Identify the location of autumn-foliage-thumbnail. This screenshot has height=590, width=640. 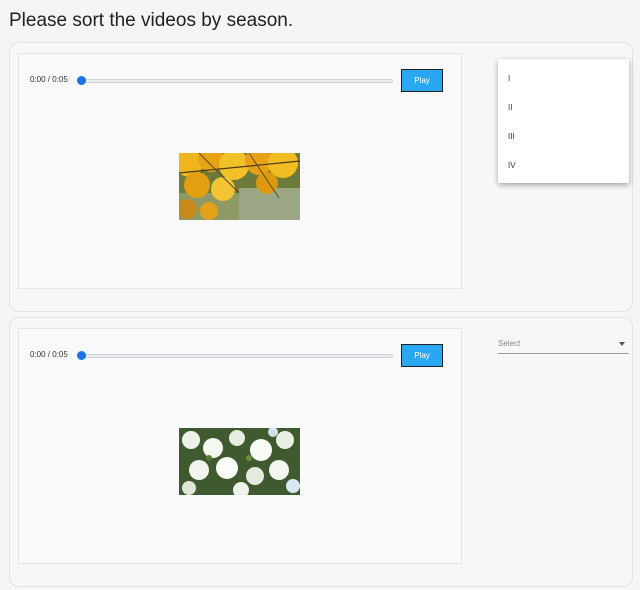
(239, 186).